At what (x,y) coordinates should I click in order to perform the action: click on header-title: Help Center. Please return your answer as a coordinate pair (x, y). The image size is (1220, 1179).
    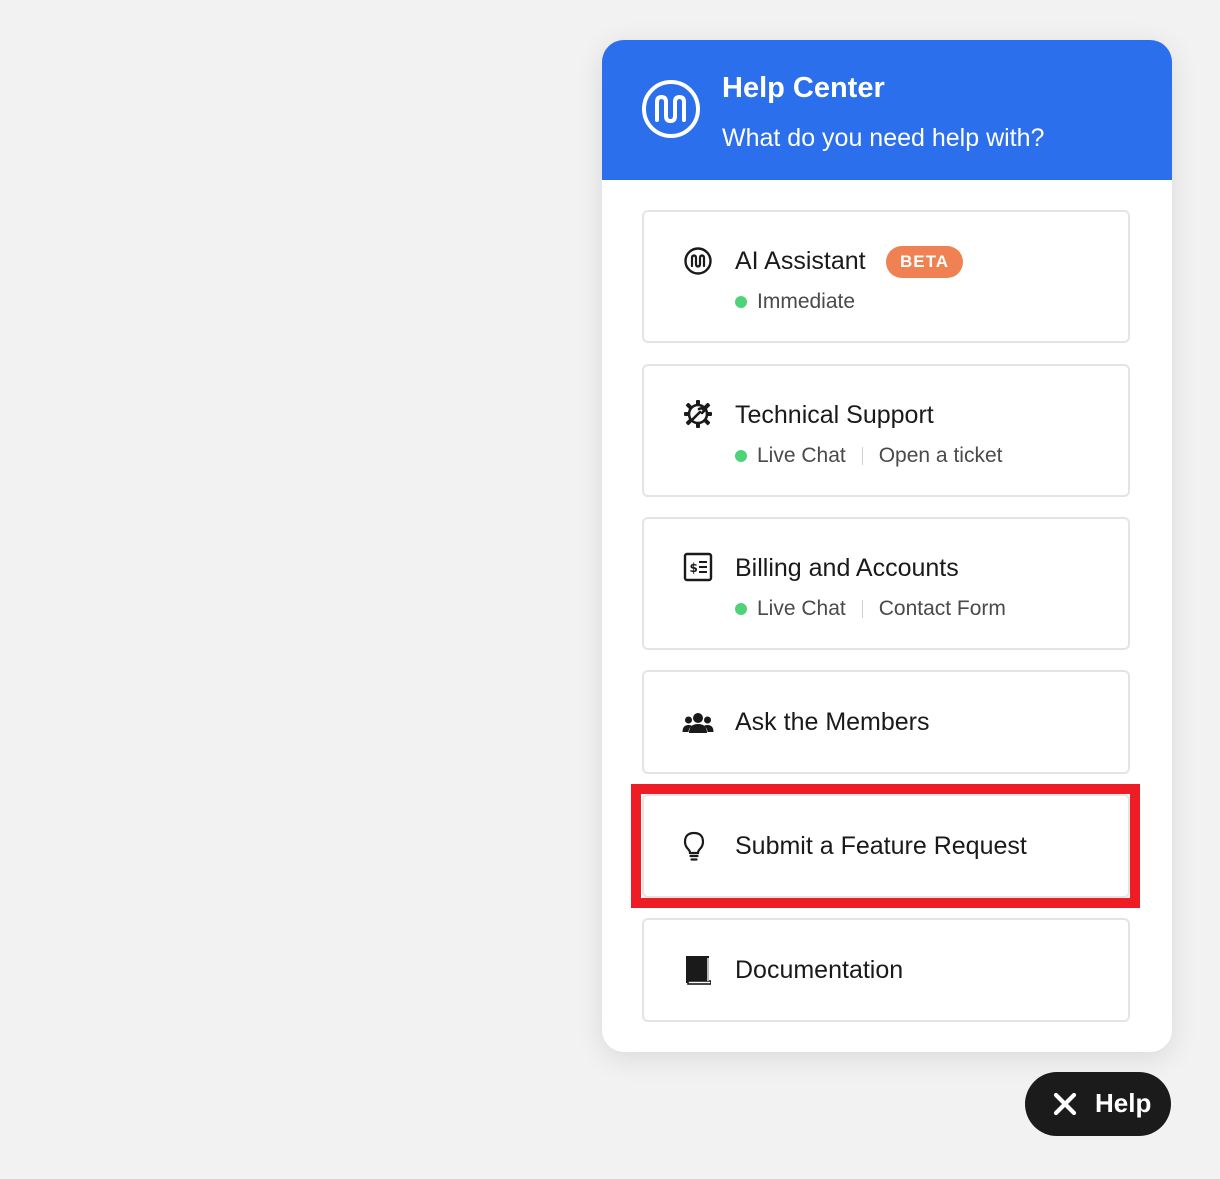
    Looking at the image, I should click on (803, 88).